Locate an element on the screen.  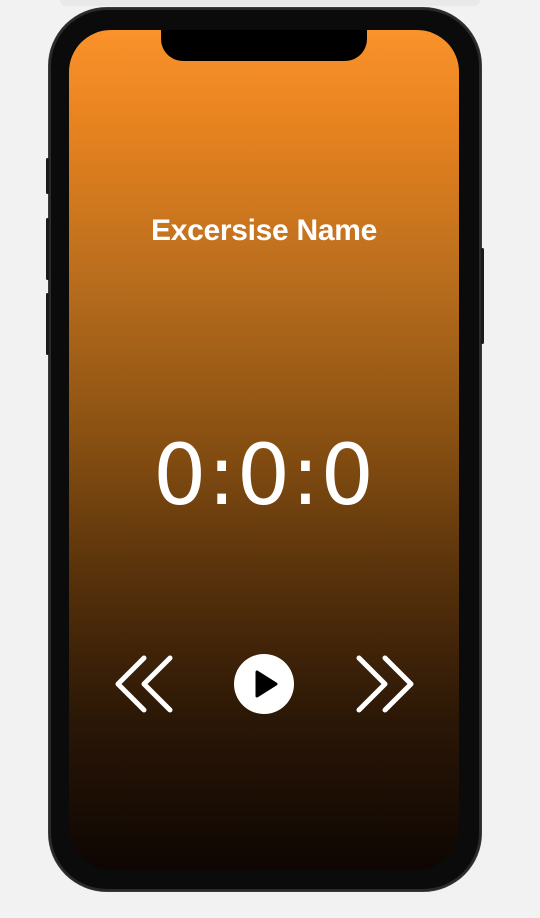
double-chevron-left-icon is located at coordinates (144, 684).